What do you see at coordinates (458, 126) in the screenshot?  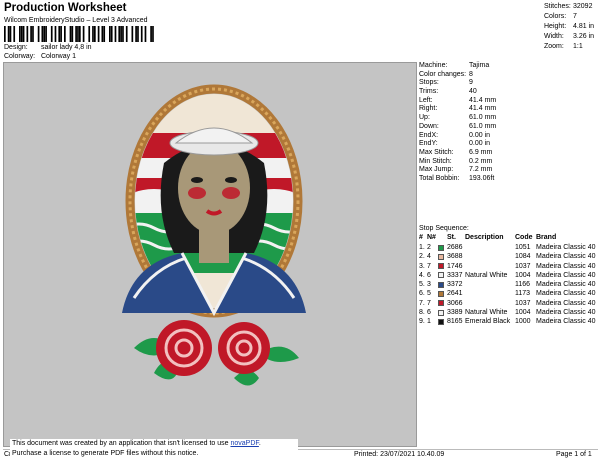 I see `property-row: Down: 61.0 mm` at bounding box center [458, 126].